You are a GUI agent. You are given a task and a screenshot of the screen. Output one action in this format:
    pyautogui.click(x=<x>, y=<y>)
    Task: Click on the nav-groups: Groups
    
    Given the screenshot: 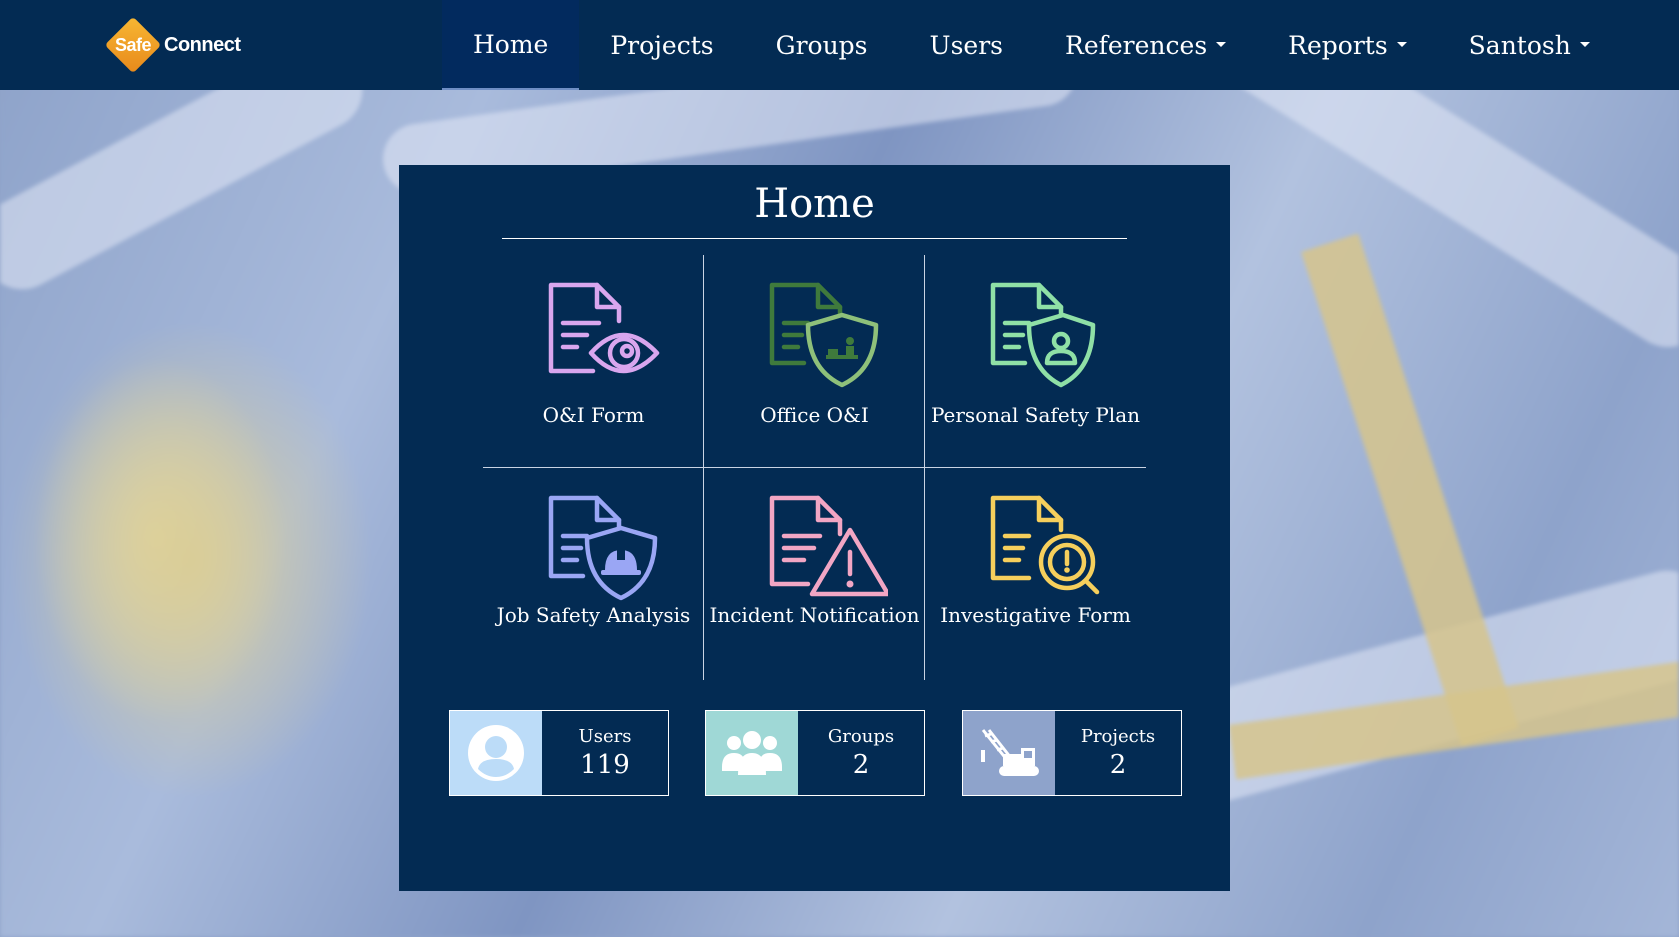 What is the action you would take?
    pyautogui.click(x=822, y=45)
    